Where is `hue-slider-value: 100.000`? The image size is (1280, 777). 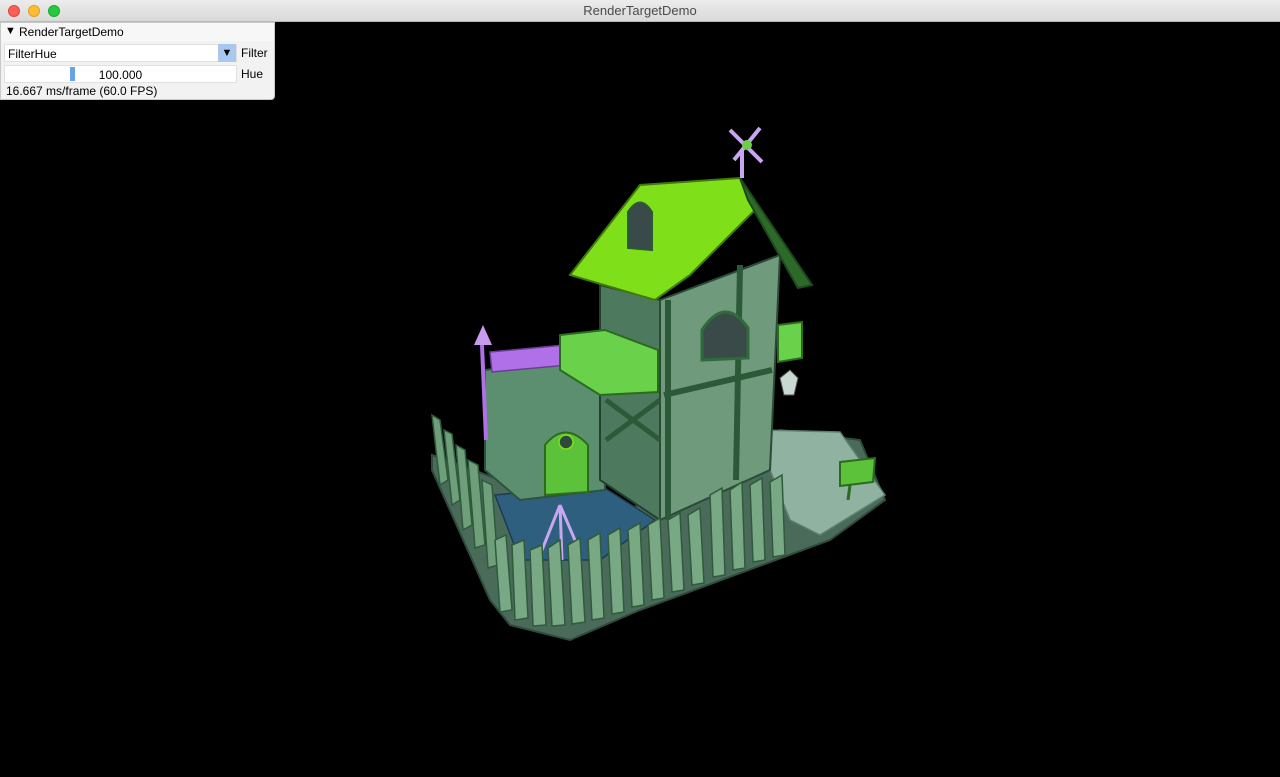
hue-slider-value: 100.000 is located at coordinates (120, 75).